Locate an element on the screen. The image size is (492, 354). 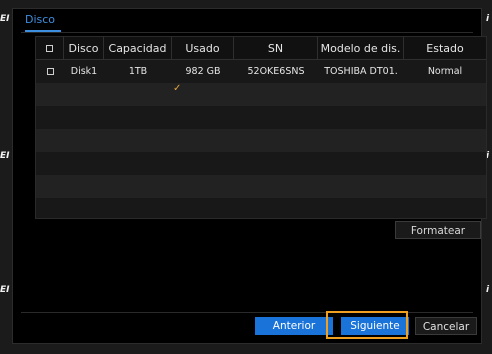
row-checkbox is located at coordinates (50, 71).